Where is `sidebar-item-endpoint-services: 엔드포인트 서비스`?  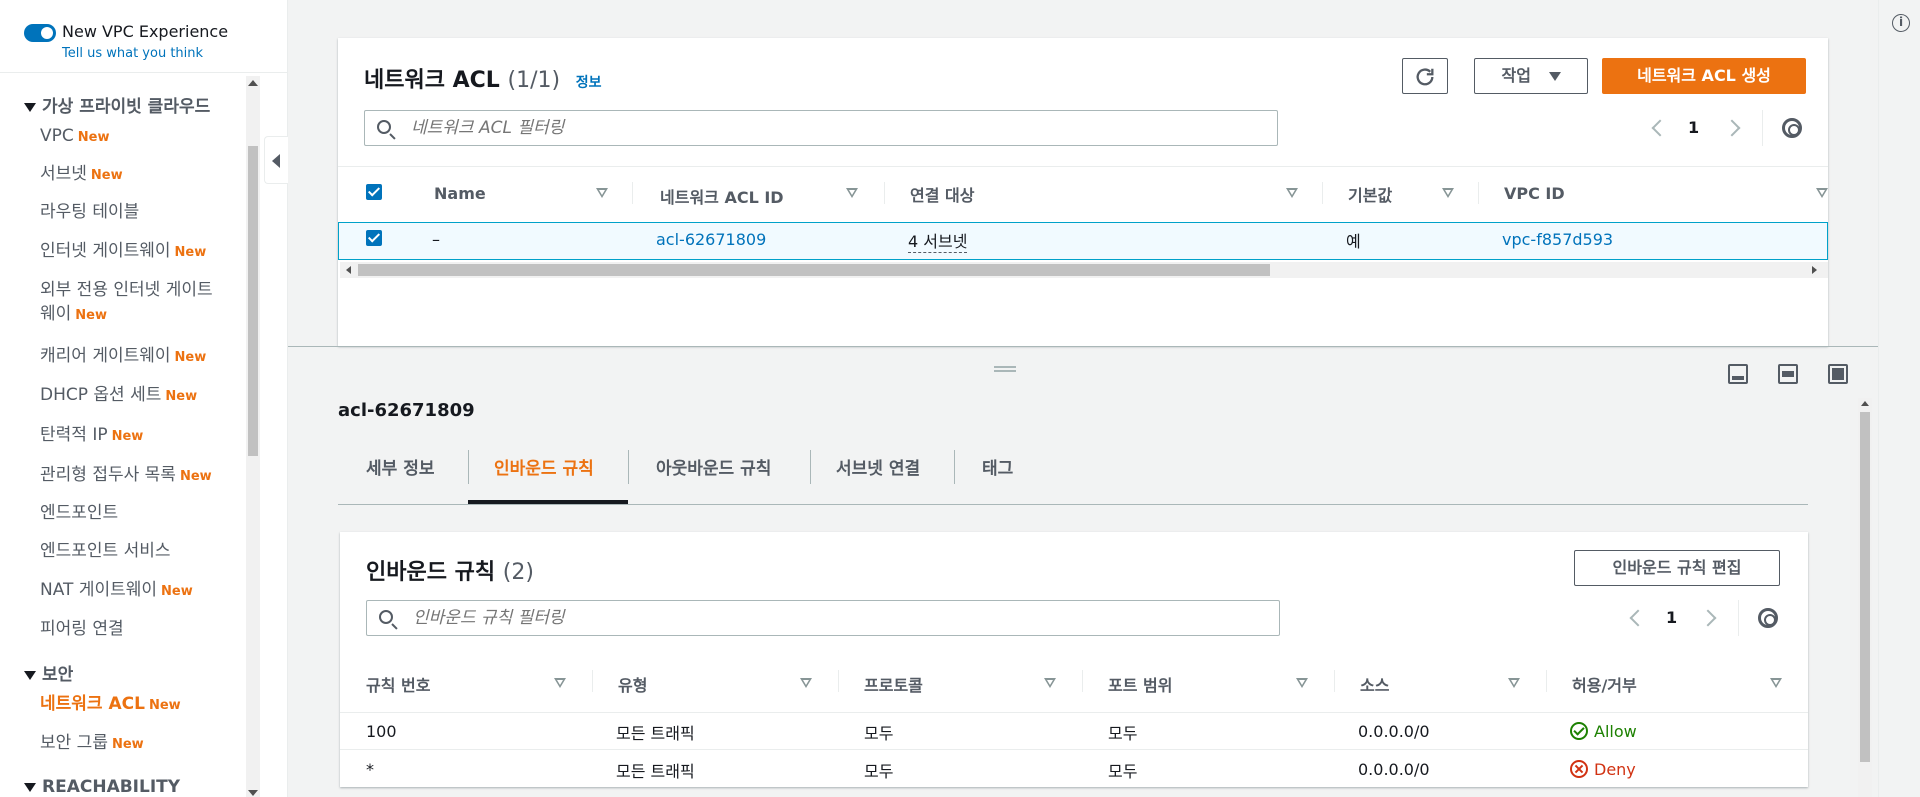
sidebar-item-endpoint-services: 엔드포인트 서비스 is located at coordinates (105, 551).